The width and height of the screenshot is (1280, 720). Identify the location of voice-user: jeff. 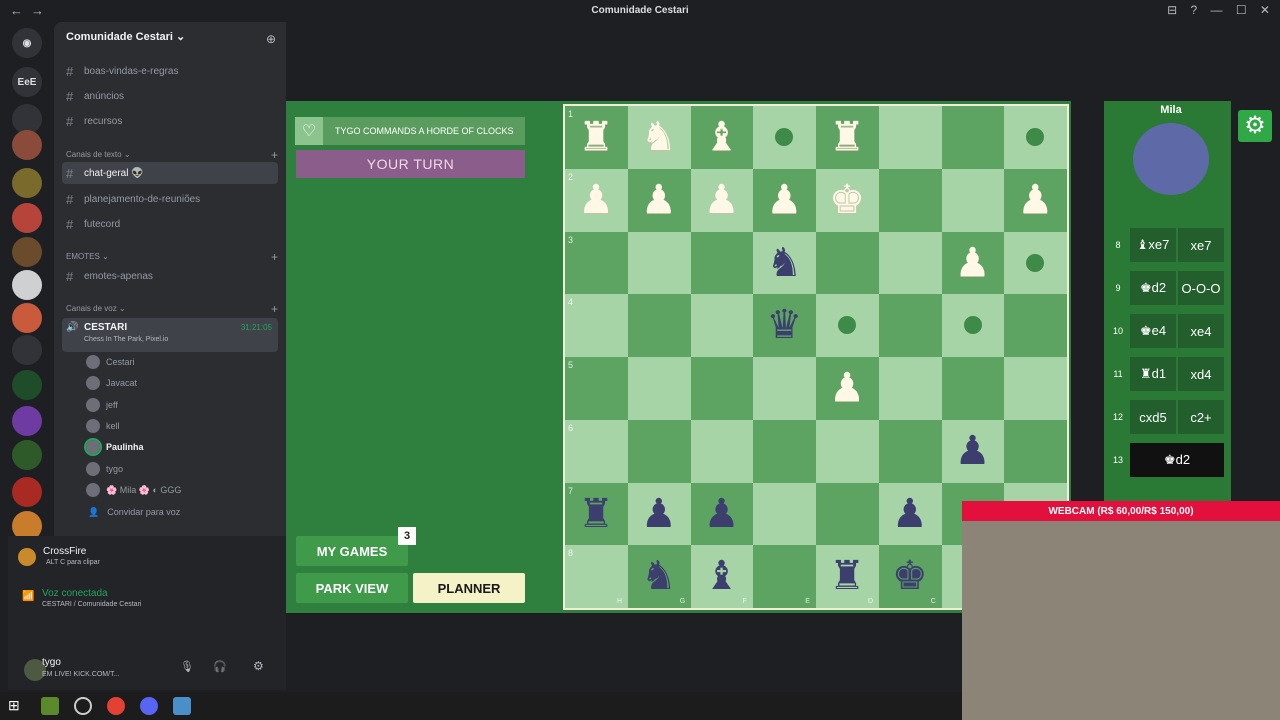
(181, 405).